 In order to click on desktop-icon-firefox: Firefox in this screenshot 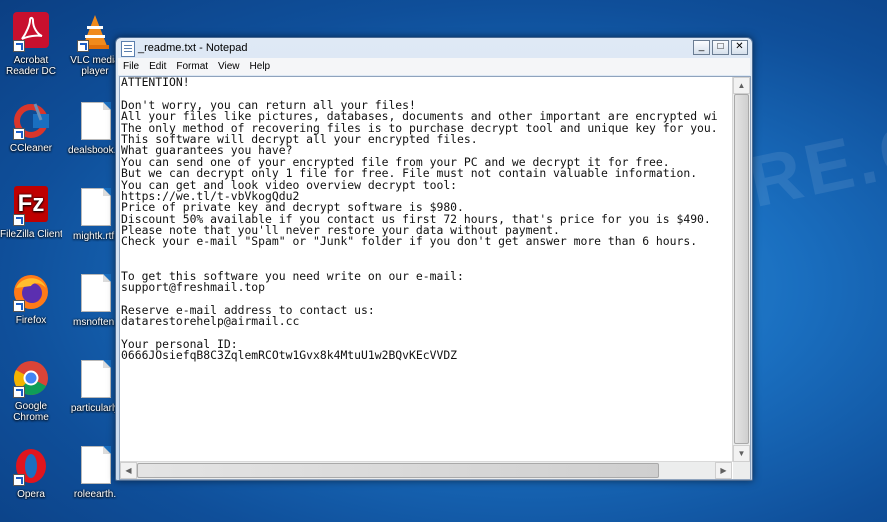, I will do `click(31, 299)`.